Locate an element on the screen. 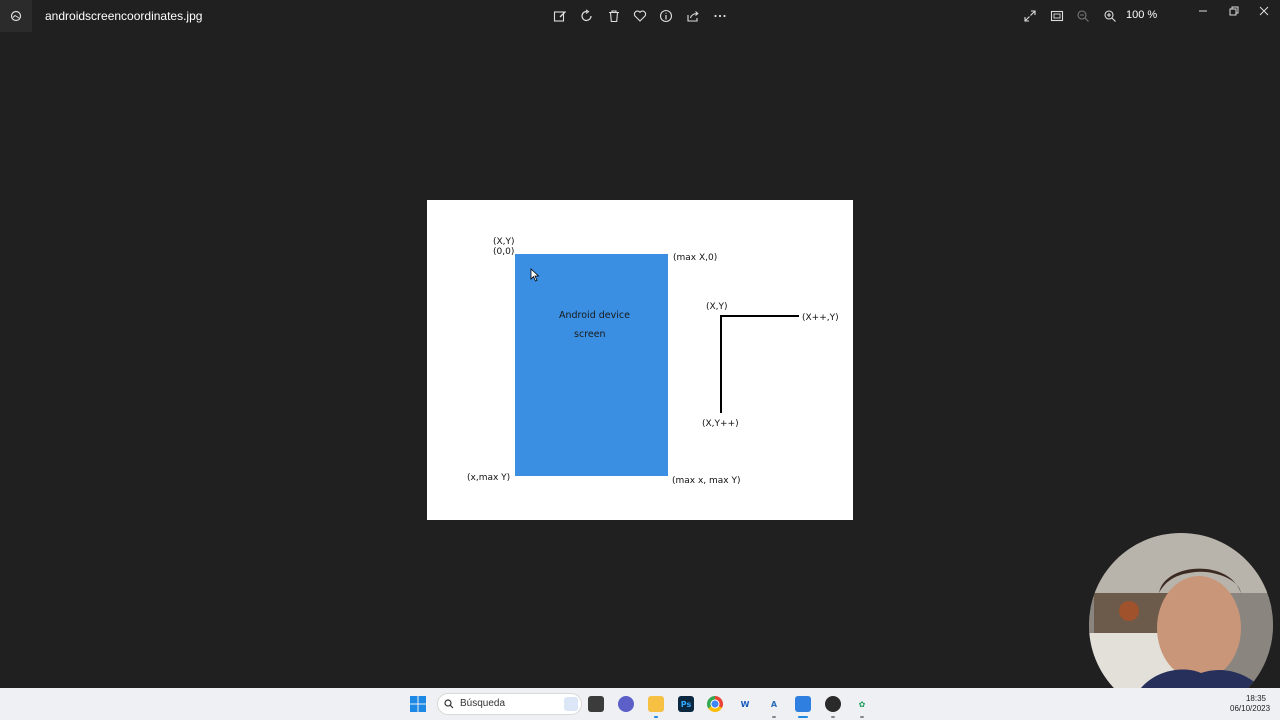 The image size is (1280, 720). zoom-in-icon is located at coordinates (1110, 16).